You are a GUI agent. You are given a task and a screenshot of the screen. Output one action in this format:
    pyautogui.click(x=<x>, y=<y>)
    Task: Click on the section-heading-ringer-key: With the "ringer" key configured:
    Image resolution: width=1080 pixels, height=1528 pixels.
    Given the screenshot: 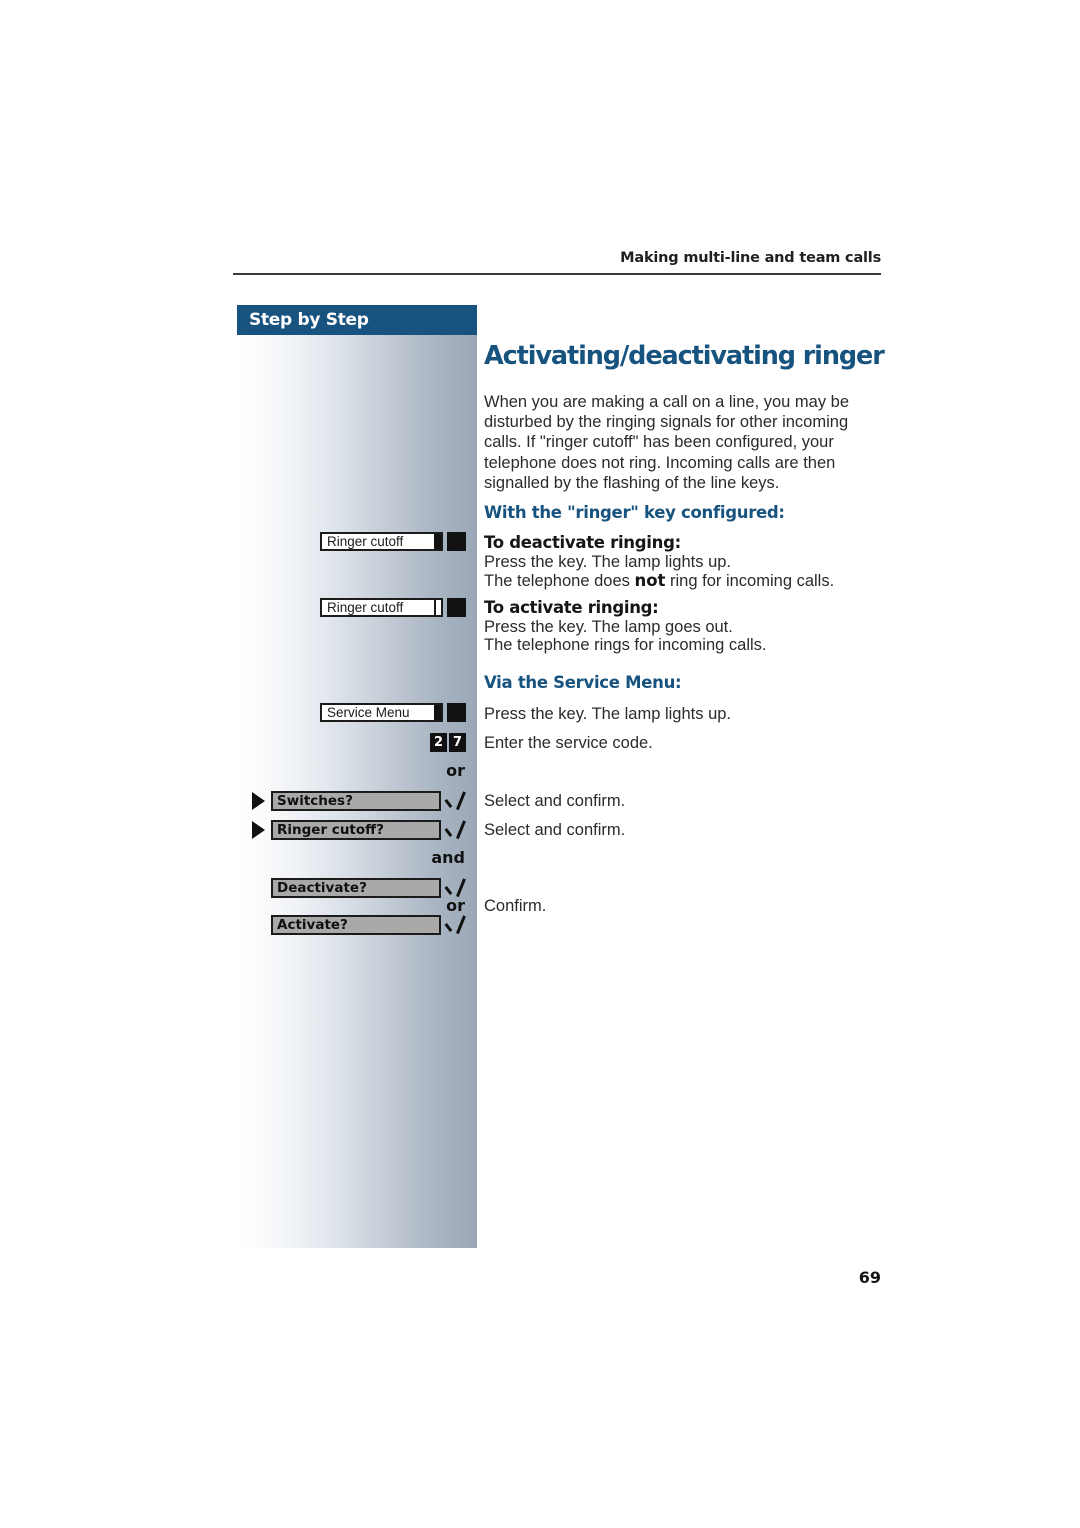 What is the action you would take?
    pyautogui.click(x=634, y=512)
    